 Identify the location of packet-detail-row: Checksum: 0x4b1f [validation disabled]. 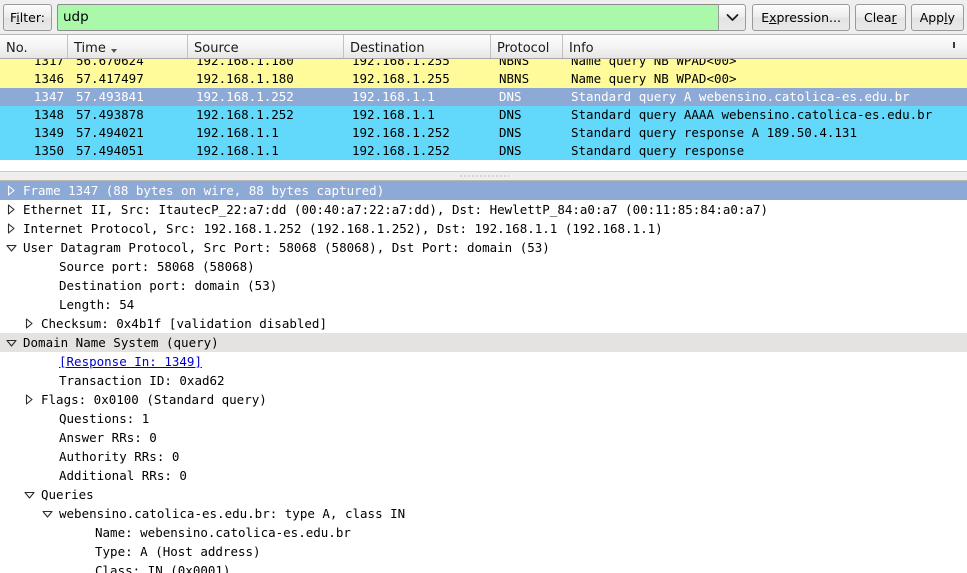
(483, 323).